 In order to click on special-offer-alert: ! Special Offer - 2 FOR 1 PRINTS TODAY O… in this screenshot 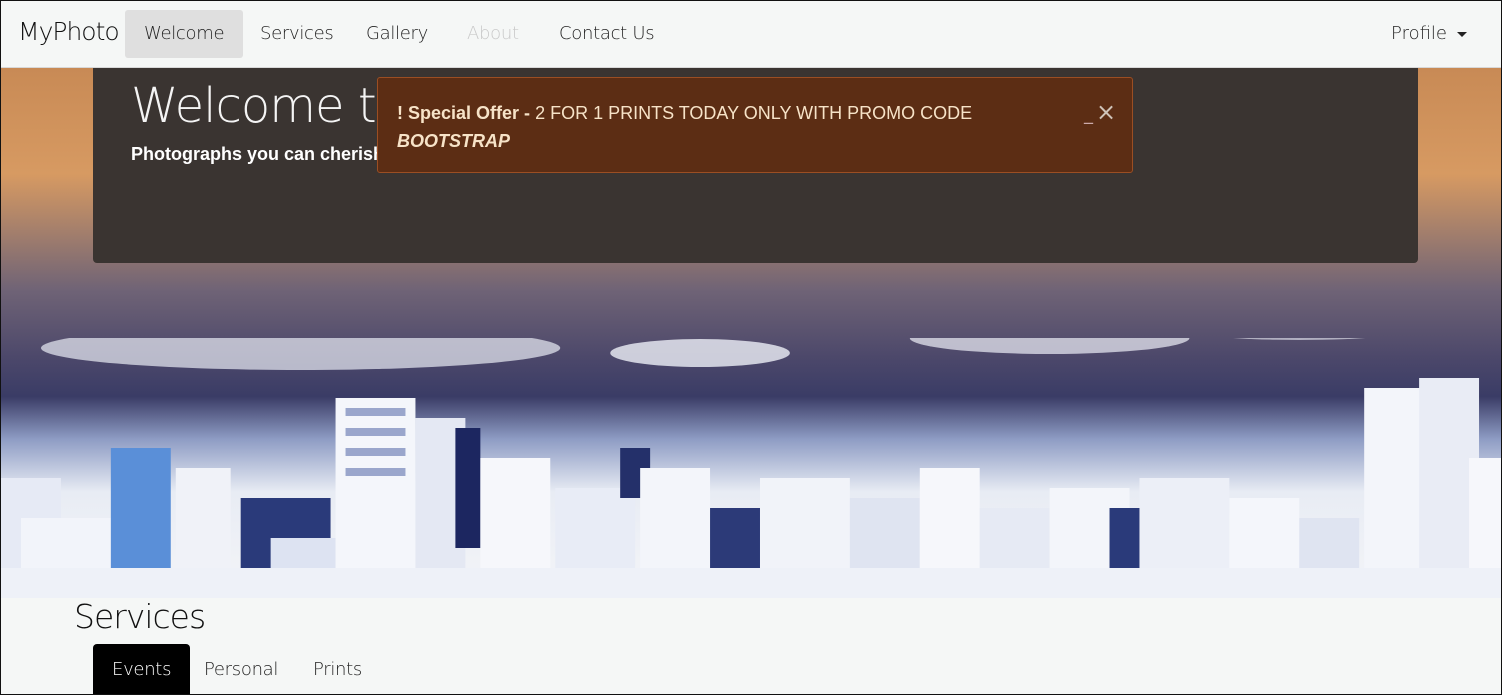, I will do `click(755, 125)`.